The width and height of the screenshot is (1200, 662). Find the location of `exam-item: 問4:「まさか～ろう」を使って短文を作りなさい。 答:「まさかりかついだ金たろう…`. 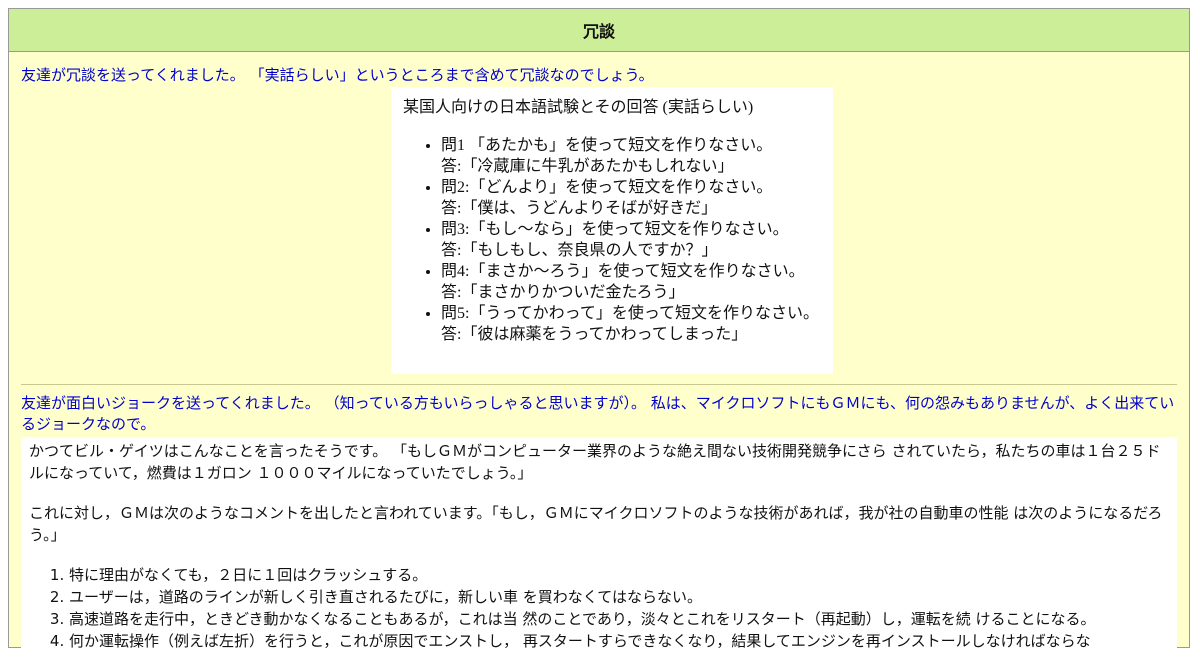

exam-item: 問4:「まさか～ろう」を使って短文を作りなさい。 答:「まさかりかついだ金たろう… is located at coordinates (631, 282).